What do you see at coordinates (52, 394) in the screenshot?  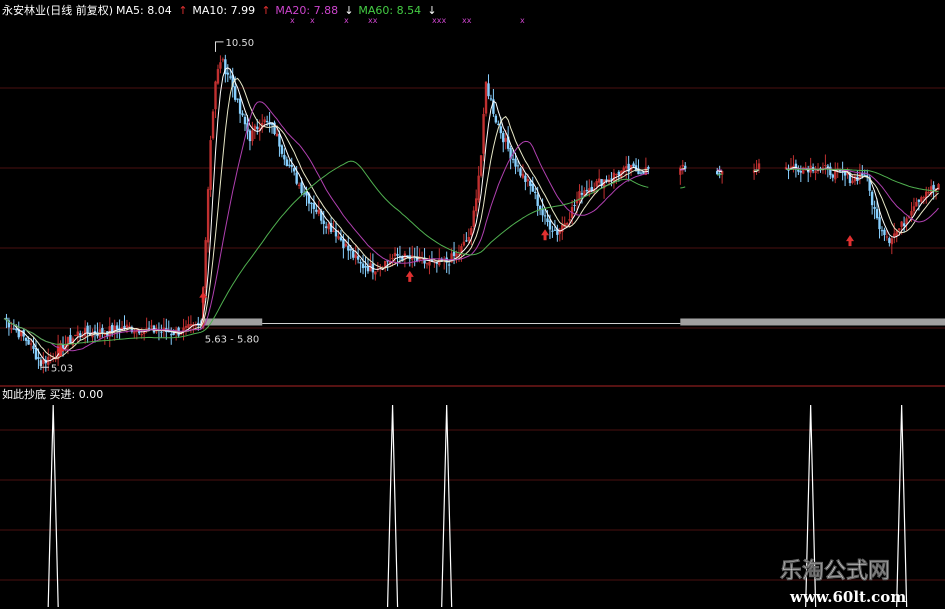 I see `indicator-label: 如此抄底 买进: 0.00` at bounding box center [52, 394].